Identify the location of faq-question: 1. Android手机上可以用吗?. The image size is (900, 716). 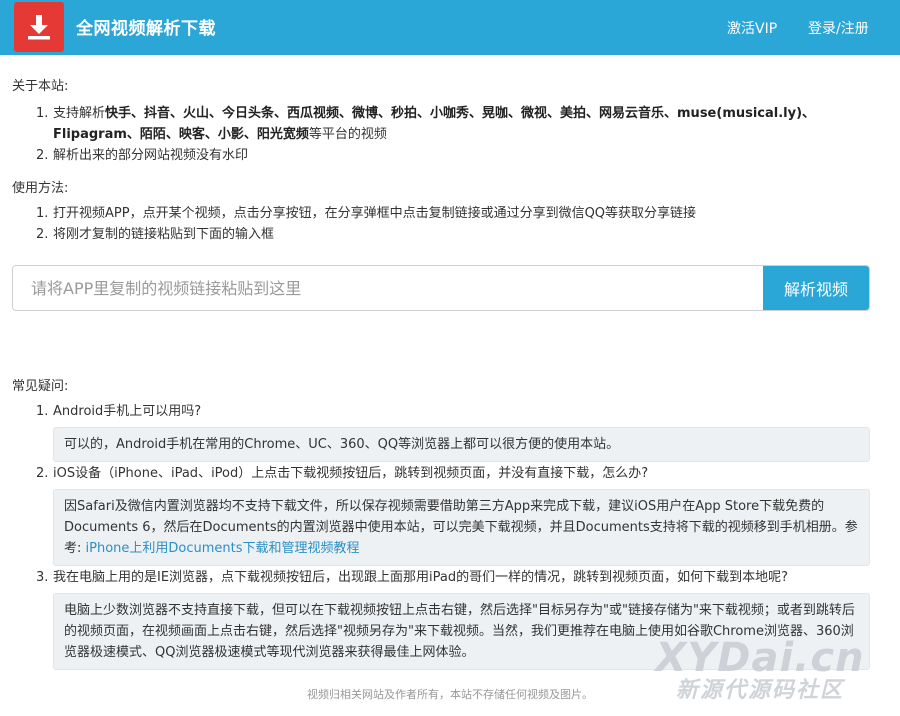
(118, 412).